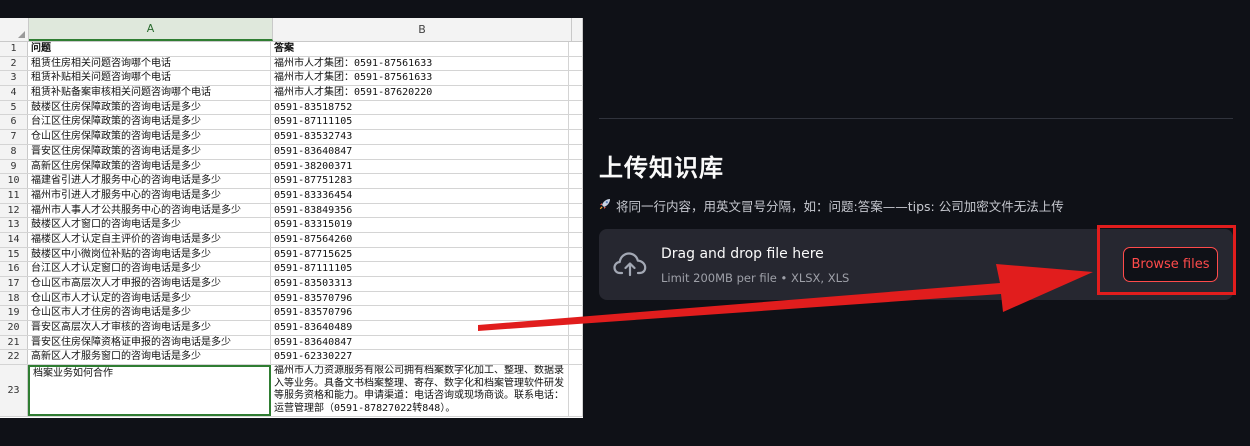 This screenshot has width=1250, height=446. I want to click on cell-answer: 0591-38200371, so click(420, 166).